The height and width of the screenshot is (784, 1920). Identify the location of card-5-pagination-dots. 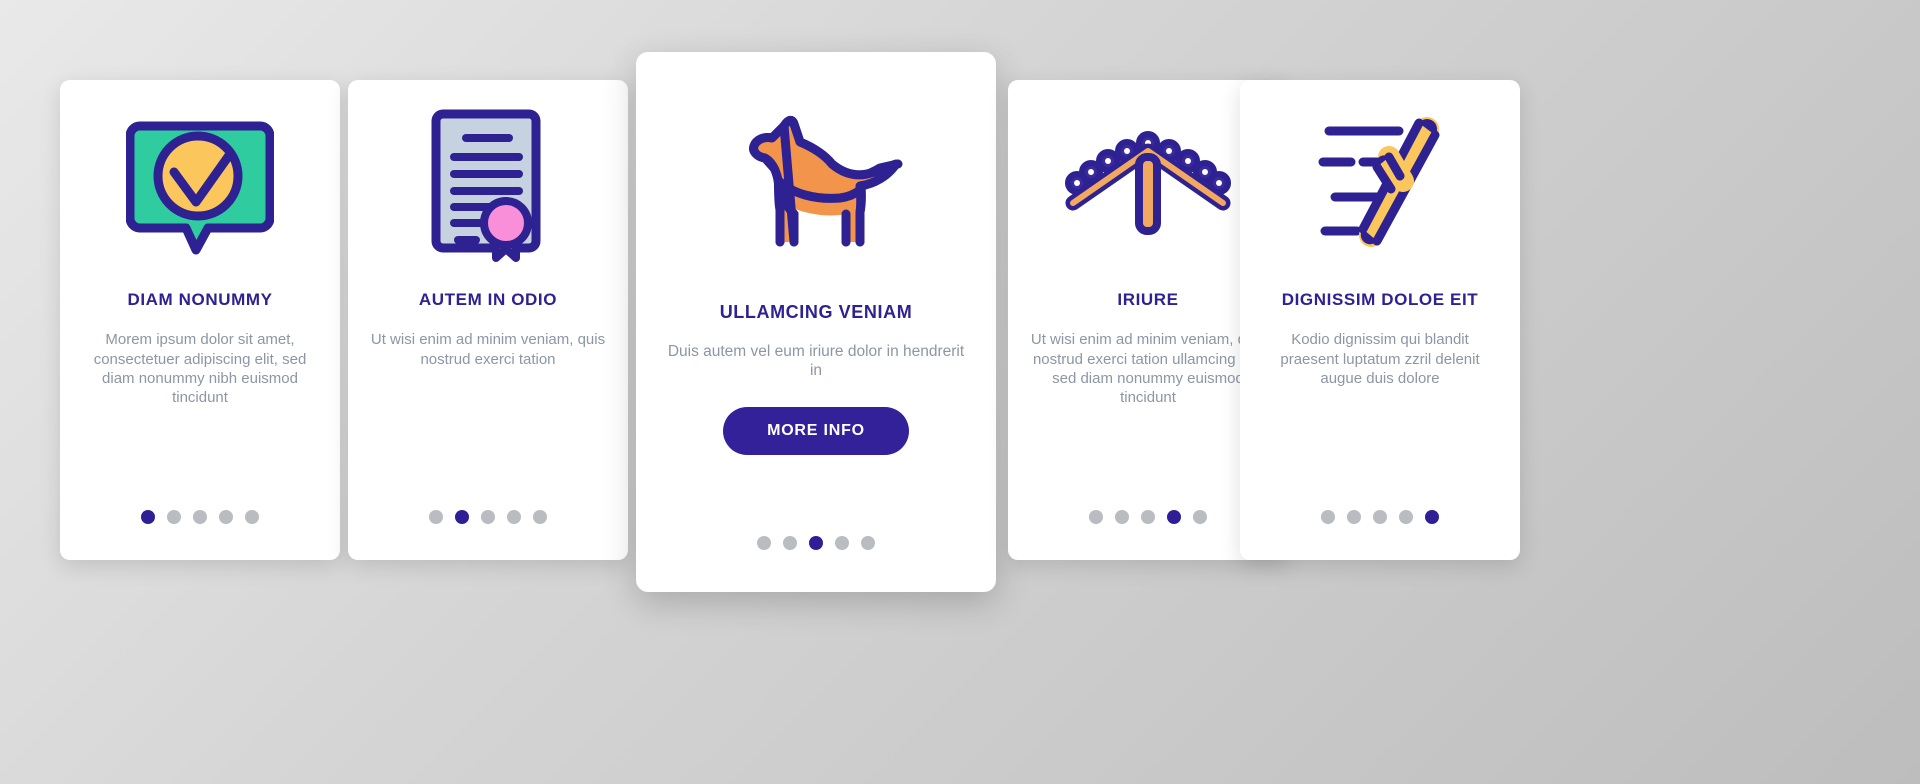
(1380, 517).